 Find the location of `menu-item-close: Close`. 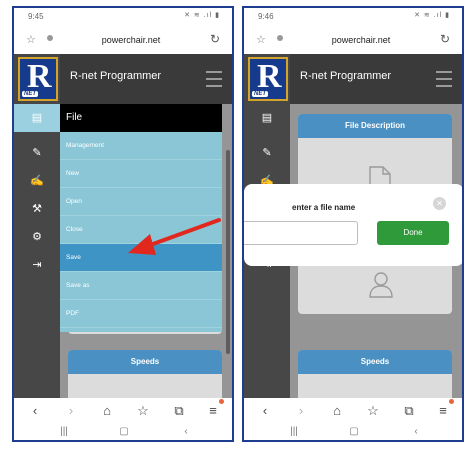

menu-item-close: Close is located at coordinates (141, 230).